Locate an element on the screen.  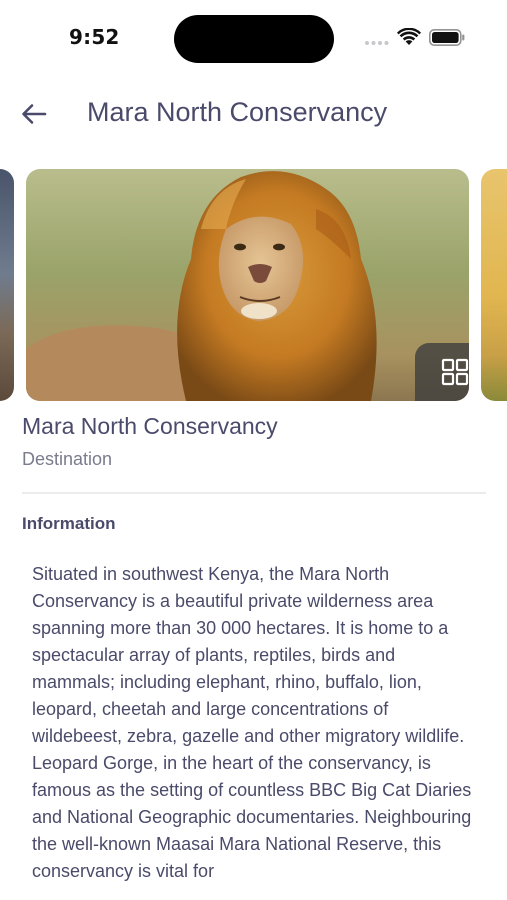
back-button is located at coordinates (34, 114).